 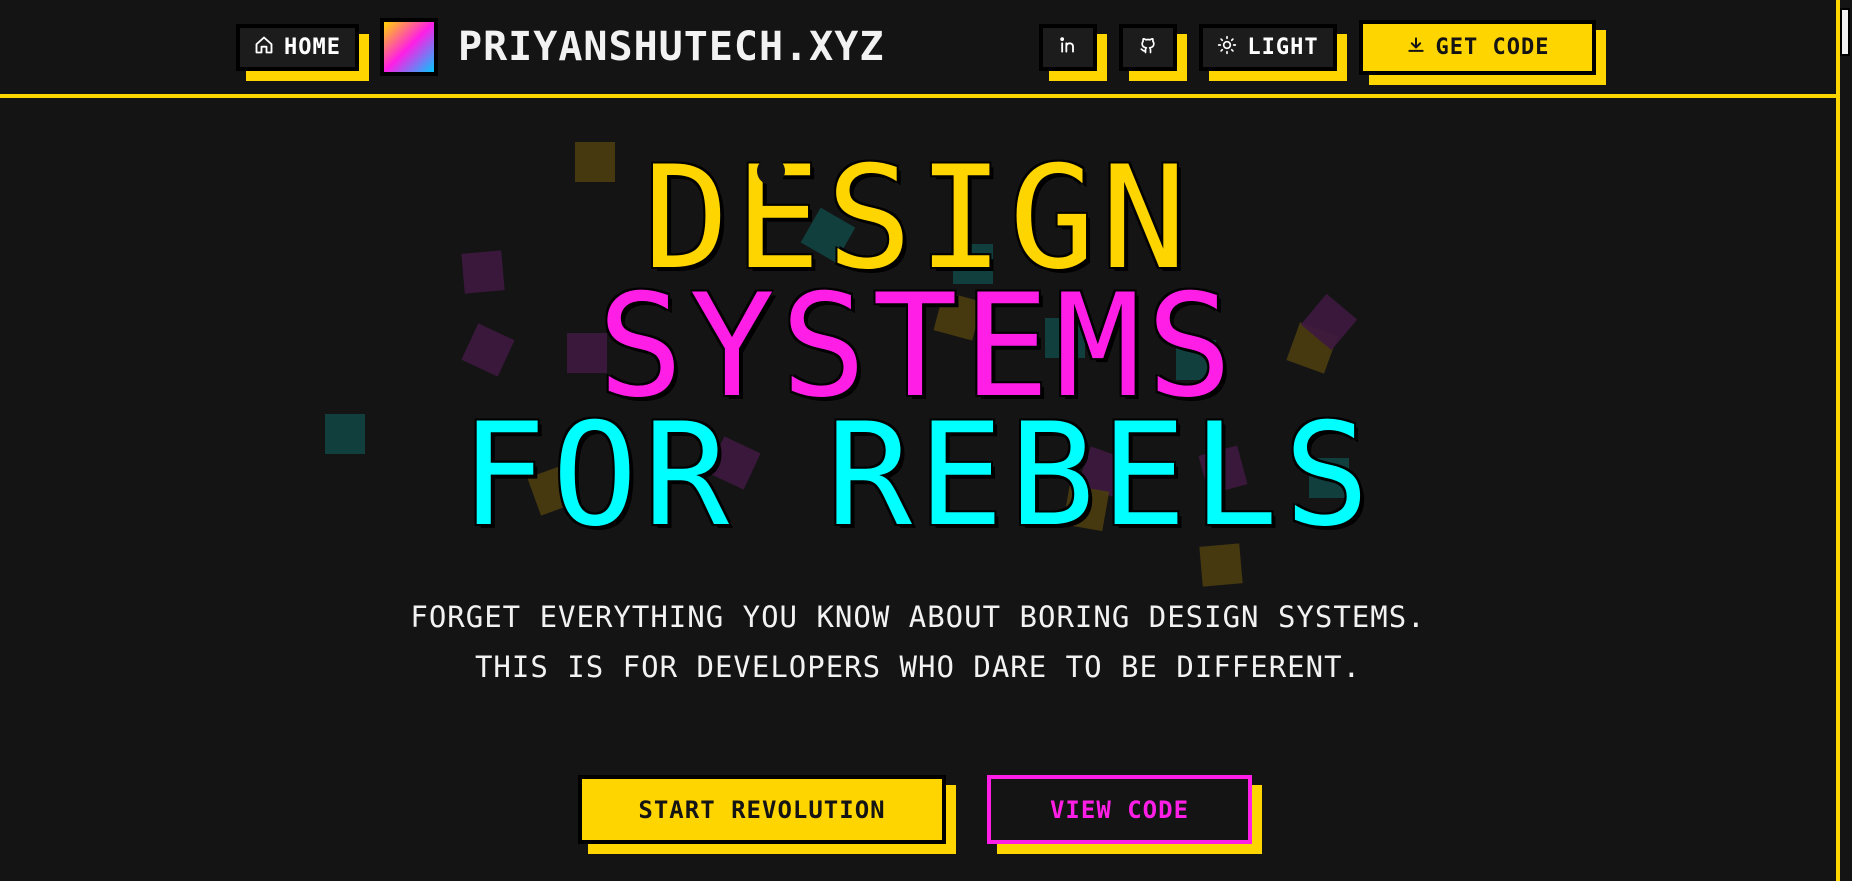 What do you see at coordinates (1844, 440) in the screenshot?
I see `page-scrollbar` at bounding box center [1844, 440].